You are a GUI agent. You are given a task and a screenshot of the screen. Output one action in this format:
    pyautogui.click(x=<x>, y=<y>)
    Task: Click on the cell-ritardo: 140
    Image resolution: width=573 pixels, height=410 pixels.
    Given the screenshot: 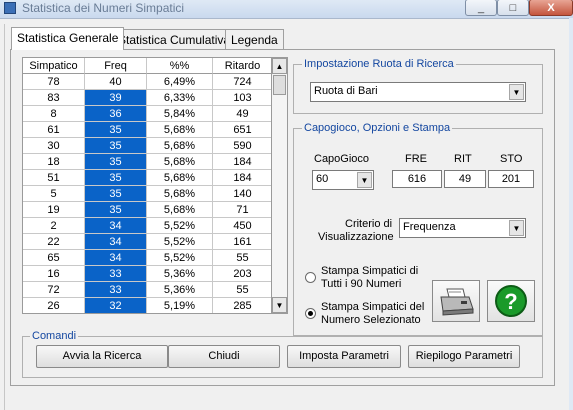 What is the action you would take?
    pyautogui.click(x=242, y=194)
    